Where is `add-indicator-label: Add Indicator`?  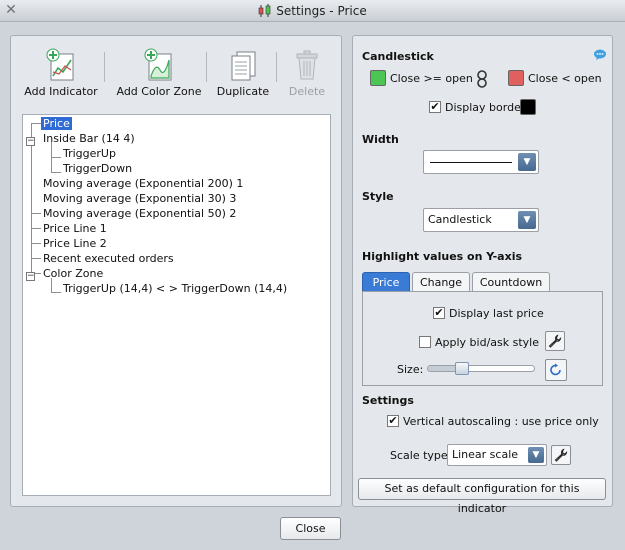 add-indicator-label: Add Indicator is located at coordinates (61, 91).